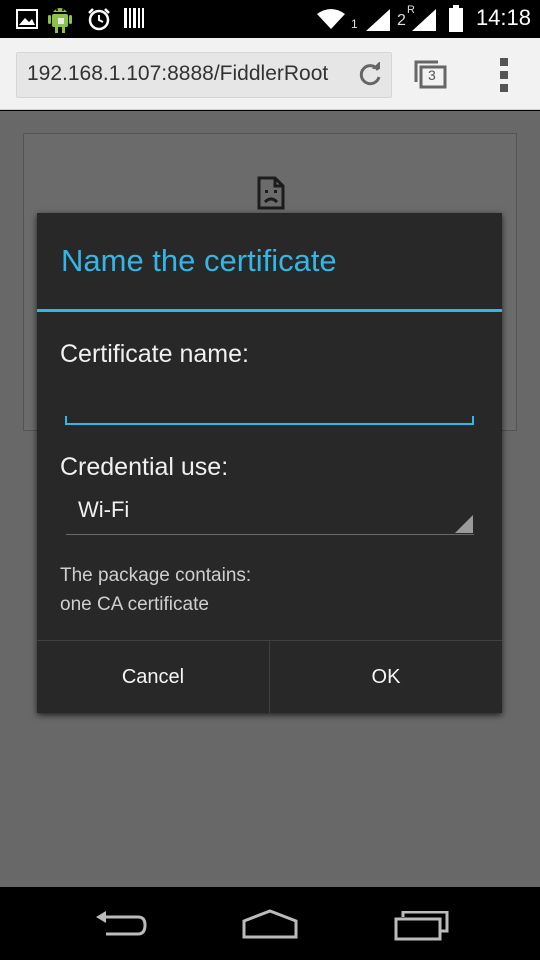  What do you see at coordinates (134, 20) in the screenshot?
I see `barcode-icon` at bounding box center [134, 20].